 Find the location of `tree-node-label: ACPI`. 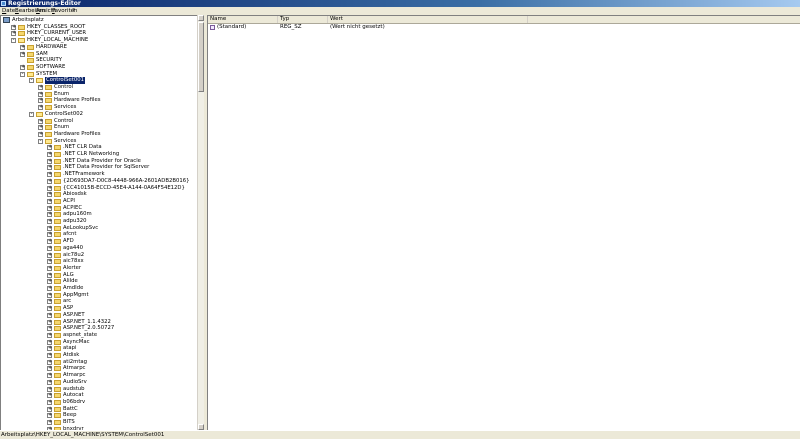

tree-node-label: ACPI is located at coordinates (69, 200).